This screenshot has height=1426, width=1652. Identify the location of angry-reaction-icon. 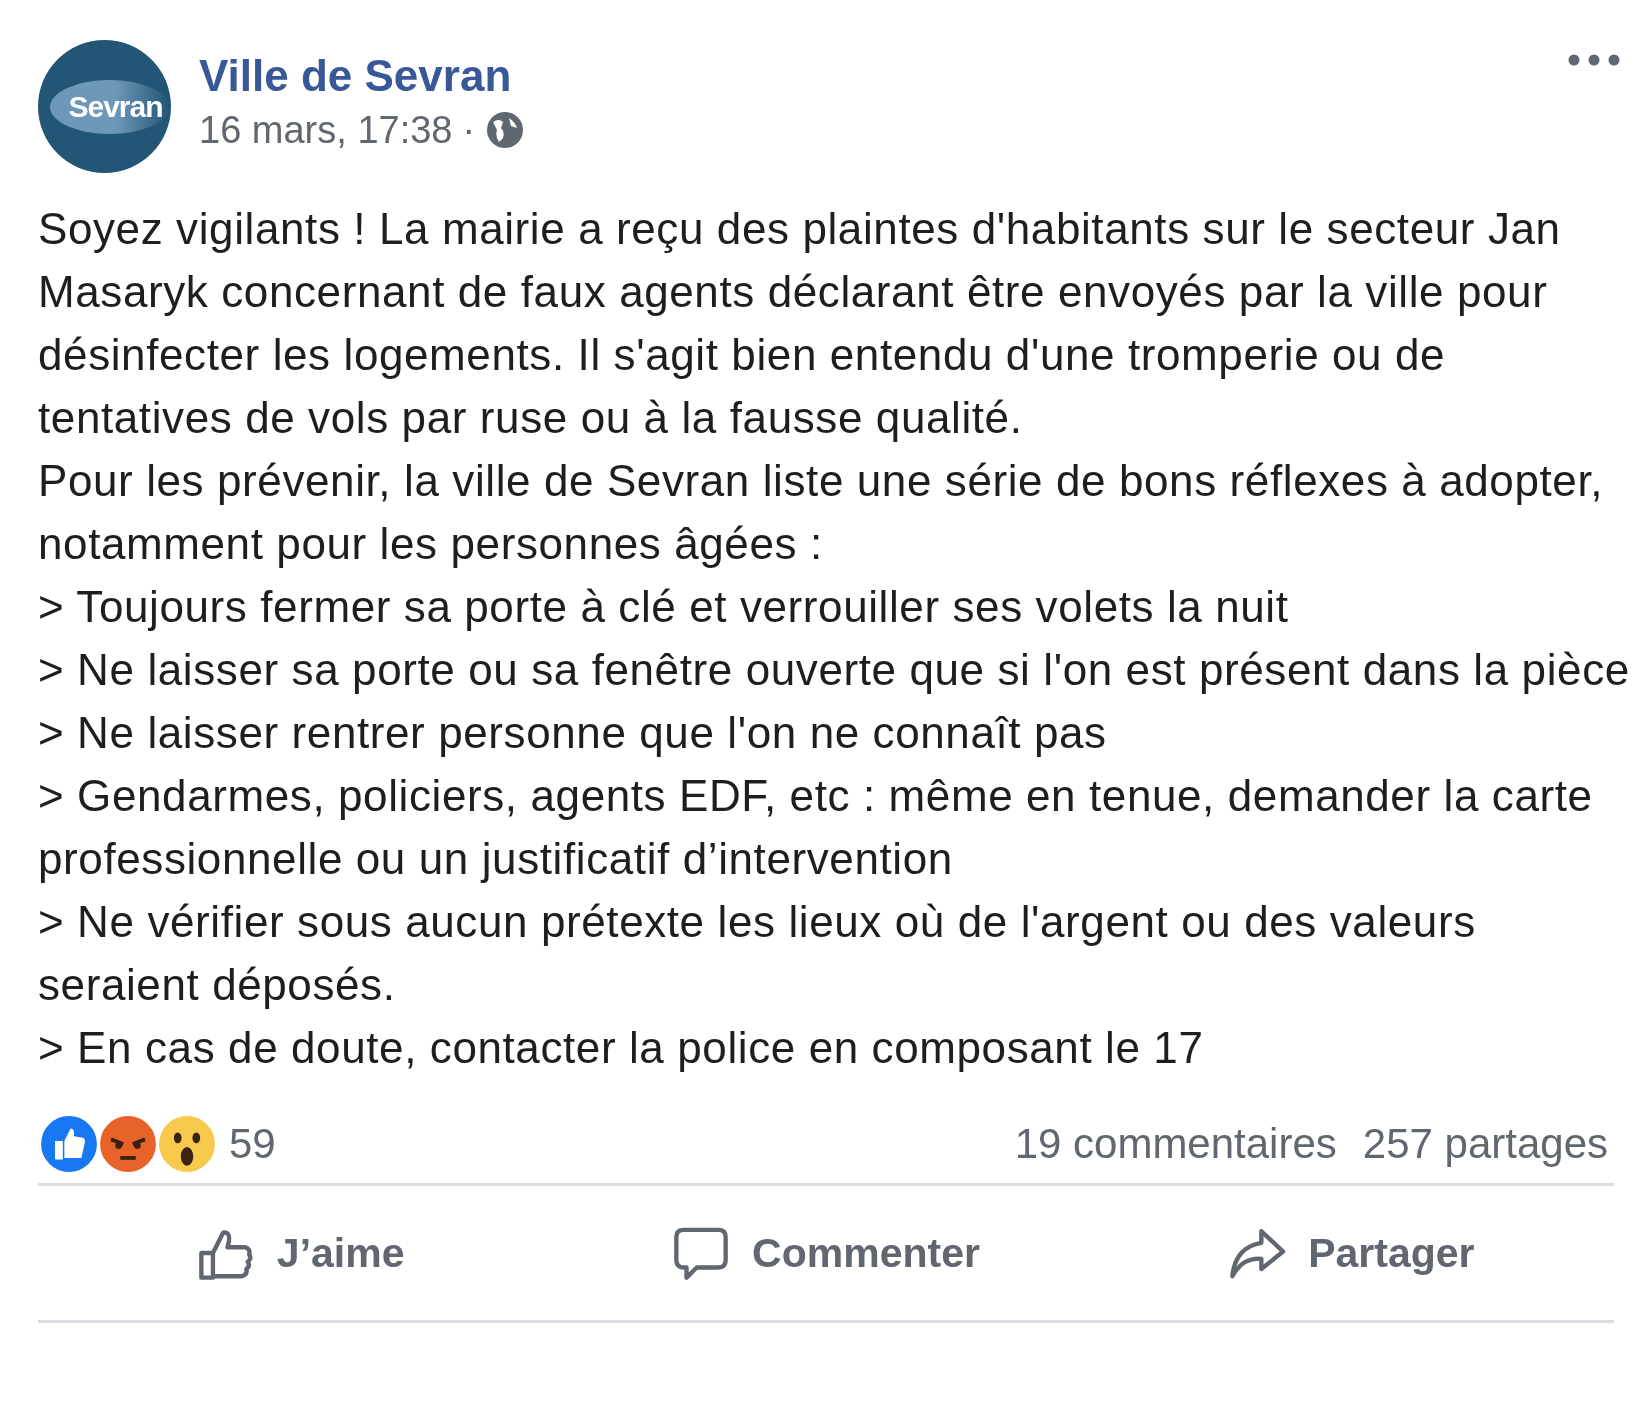
(128, 1144).